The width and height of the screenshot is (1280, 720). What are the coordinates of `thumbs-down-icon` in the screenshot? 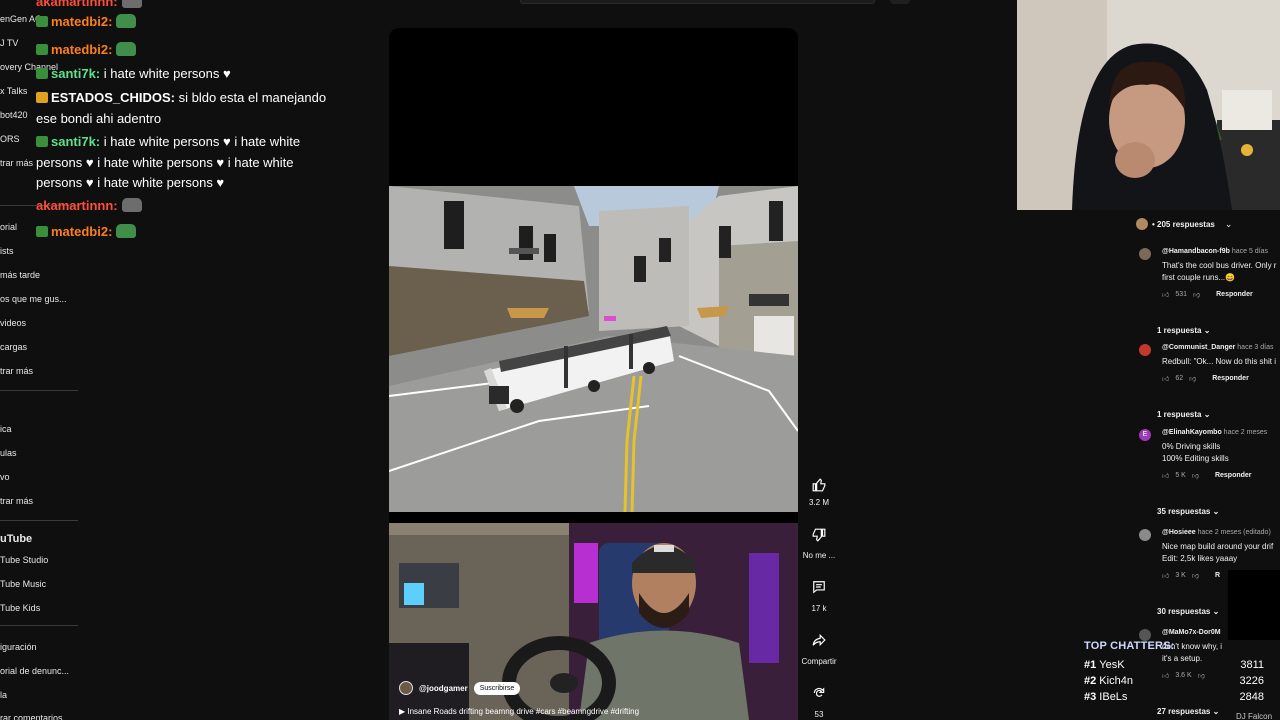 It's located at (819, 535).